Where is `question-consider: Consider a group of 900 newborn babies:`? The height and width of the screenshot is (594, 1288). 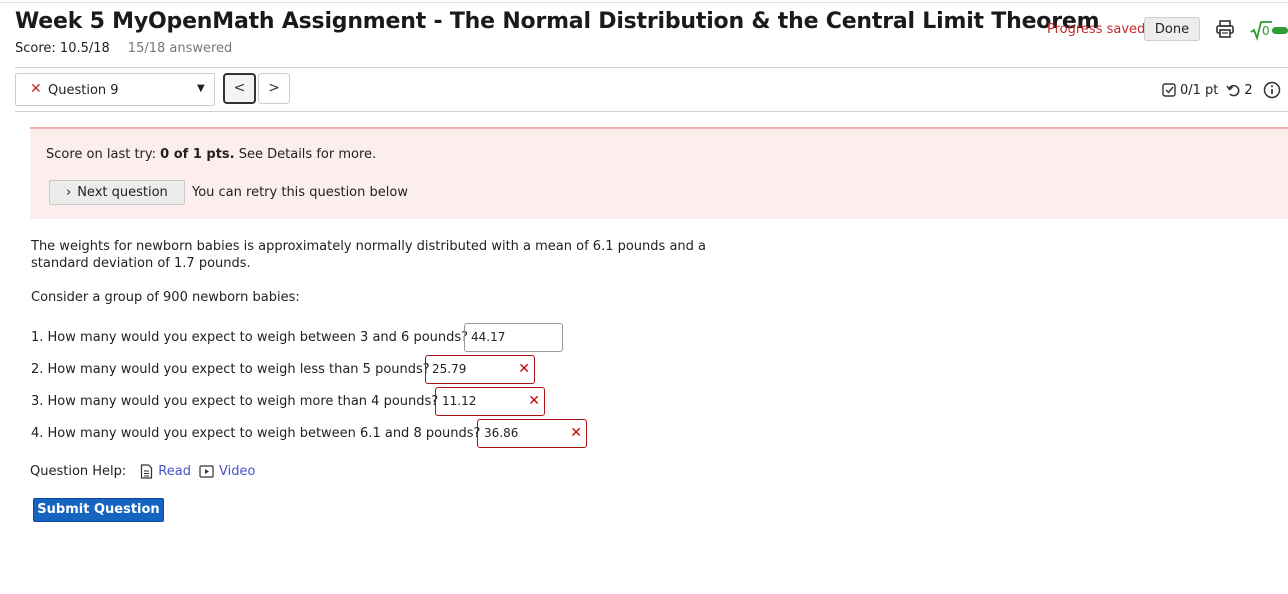 question-consider: Consider a group of 900 newborn babies: is located at coordinates (165, 297).